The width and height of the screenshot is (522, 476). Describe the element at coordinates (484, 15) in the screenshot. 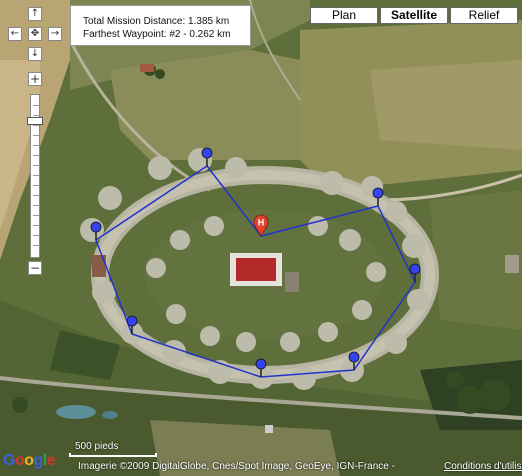

I see `map-type-relief-button: Relief` at that location.